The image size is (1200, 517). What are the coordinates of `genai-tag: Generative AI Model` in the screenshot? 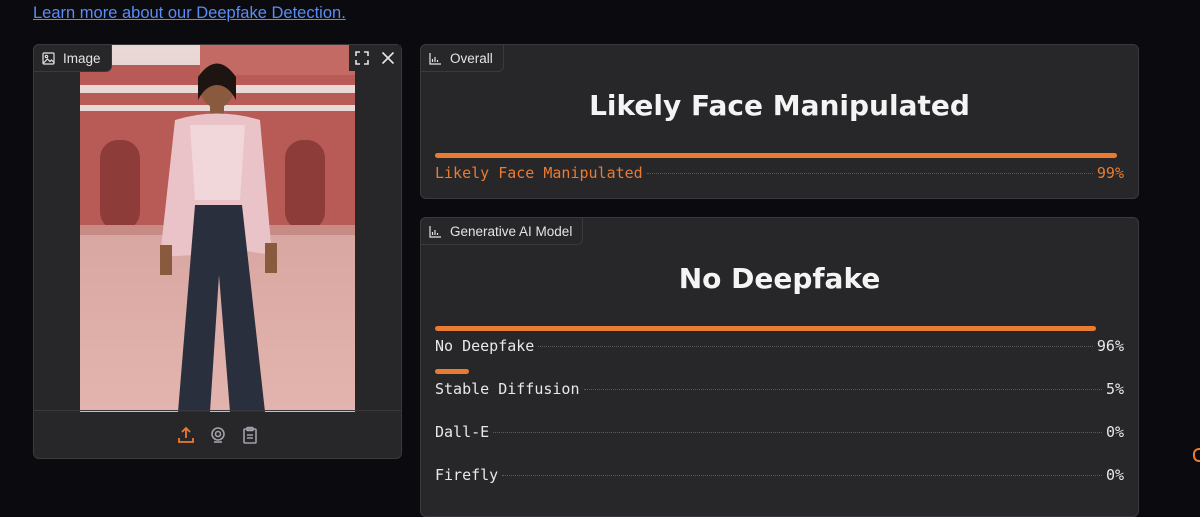 It's located at (502, 231).